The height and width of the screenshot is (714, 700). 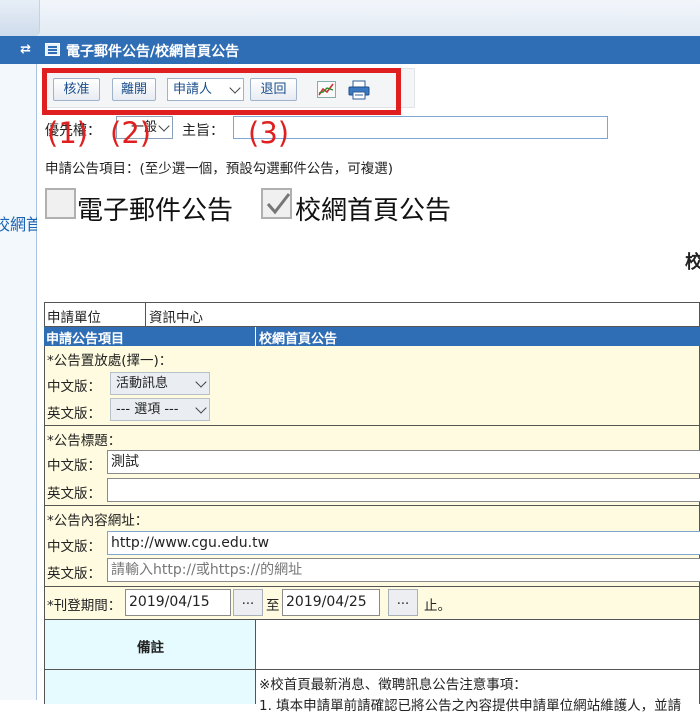 I want to click on period-label: *刊登期間：, so click(x=84, y=606).